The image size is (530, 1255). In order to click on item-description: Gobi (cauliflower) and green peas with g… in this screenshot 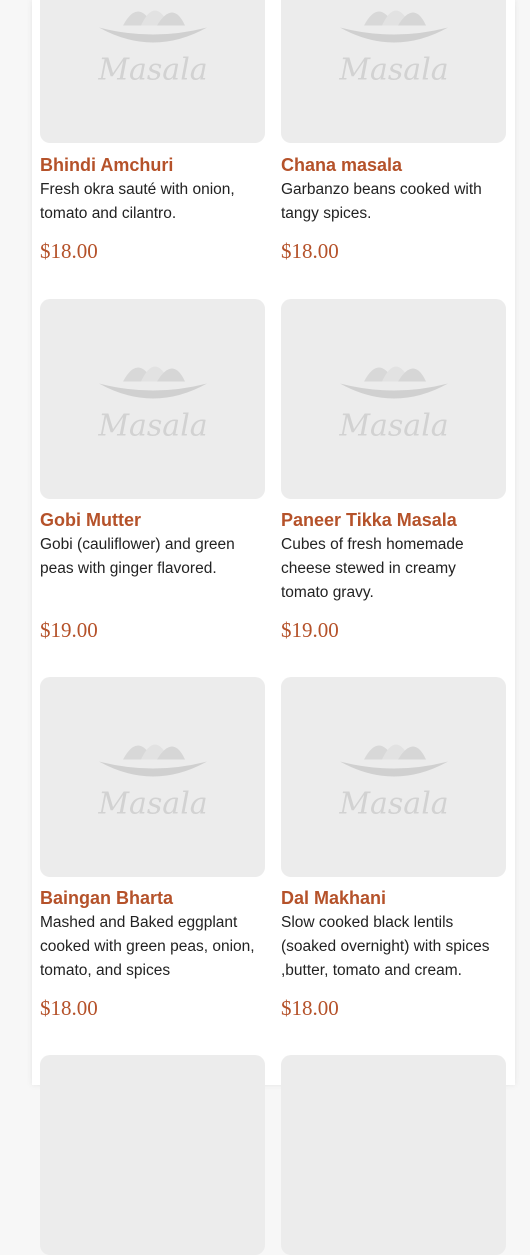, I will do `click(137, 556)`.